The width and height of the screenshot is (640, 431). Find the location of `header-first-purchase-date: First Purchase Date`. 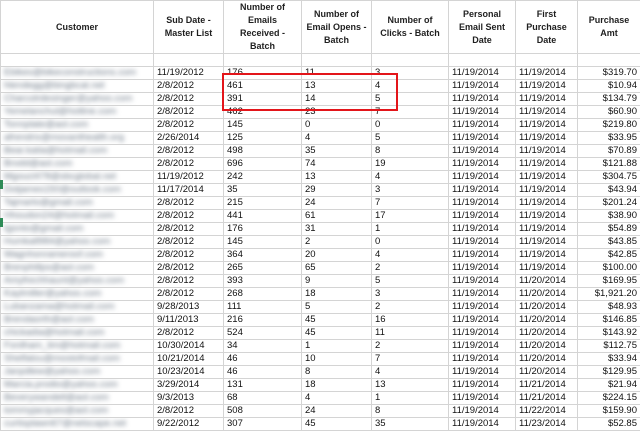

header-first-purchase-date: First Purchase Date is located at coordinates (547, 27).